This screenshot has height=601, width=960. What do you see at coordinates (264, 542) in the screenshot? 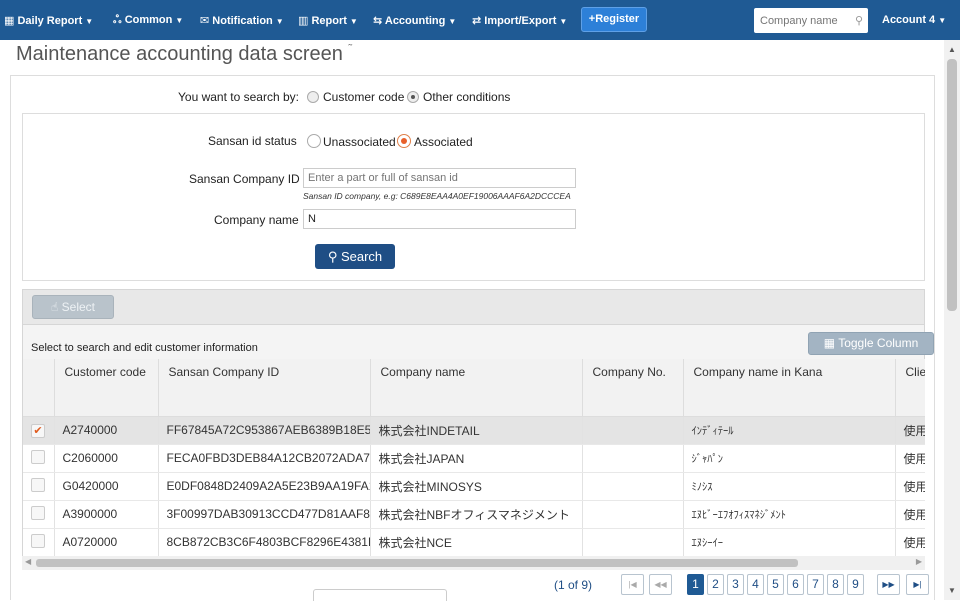
I see `cell-sansan-id: 8CB872CB3C6F4803BCF8296E4381D` at bounding box center [264, 542].